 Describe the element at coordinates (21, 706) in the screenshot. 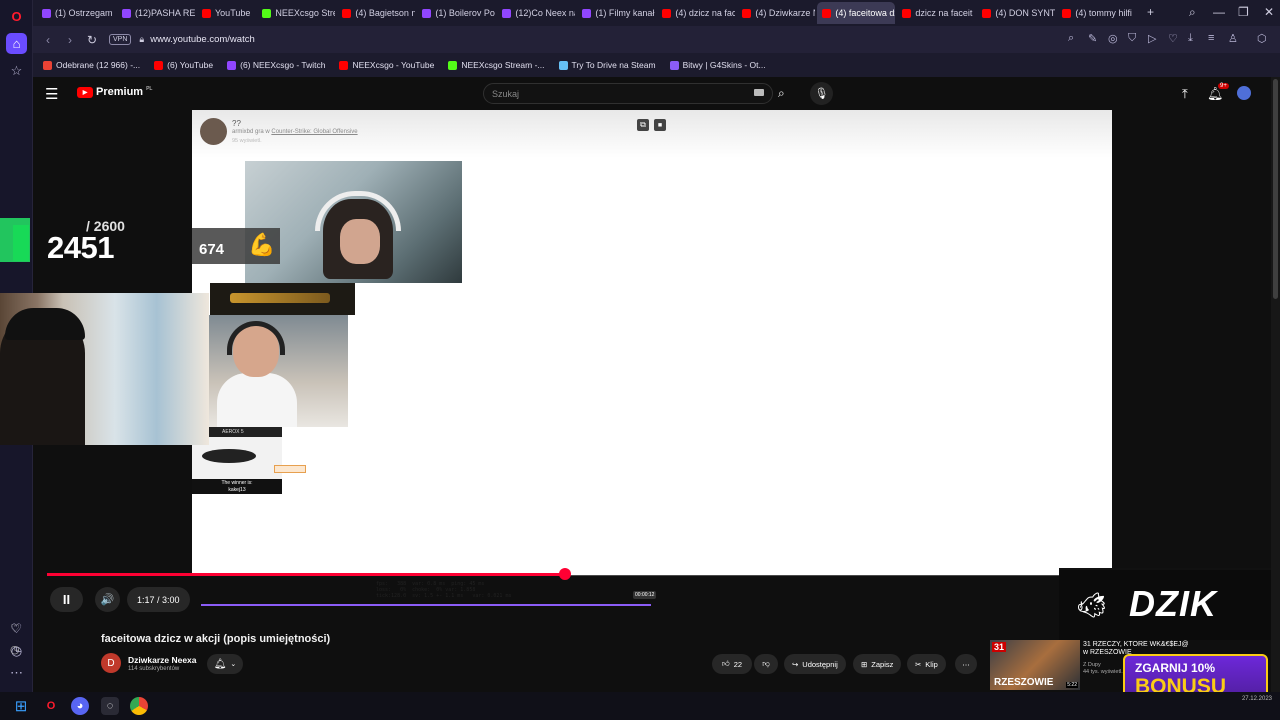

I see `windows-start-icon: ⊞` at that location.